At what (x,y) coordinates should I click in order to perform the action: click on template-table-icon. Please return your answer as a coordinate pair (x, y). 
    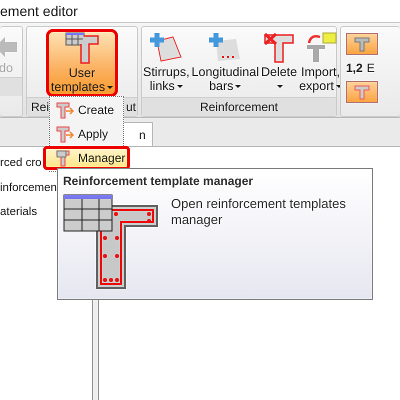
    Looking at the image, I should click on (82, 48).